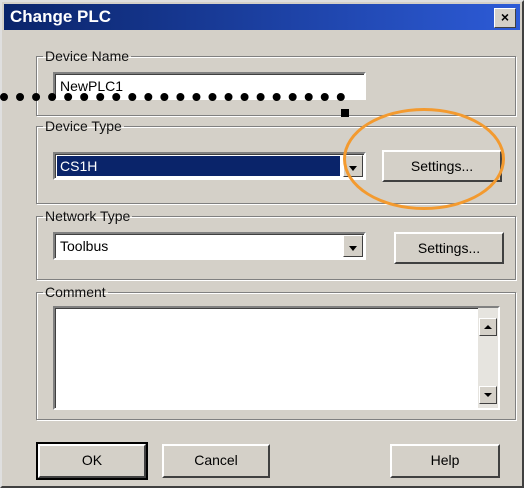 The height and width of the screenshot is (492, 528). I want to click on close-icon: ×, so click(505, 17).